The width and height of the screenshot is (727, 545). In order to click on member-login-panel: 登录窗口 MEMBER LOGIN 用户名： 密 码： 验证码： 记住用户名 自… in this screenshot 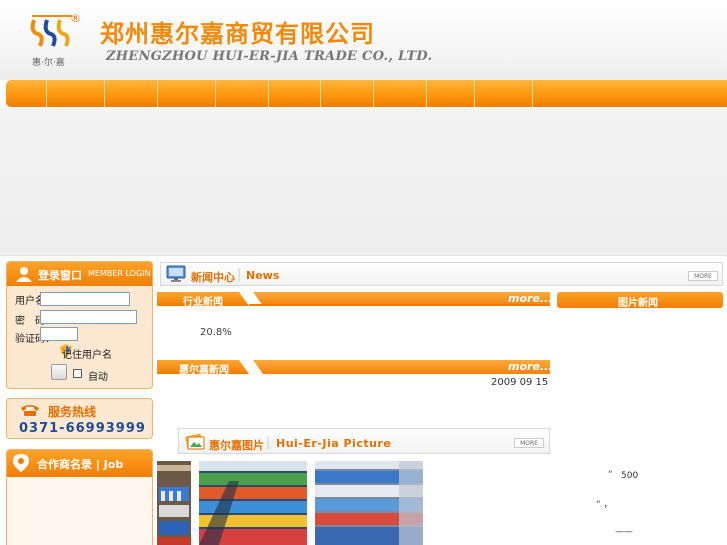, I will do `click(79, 325)`.